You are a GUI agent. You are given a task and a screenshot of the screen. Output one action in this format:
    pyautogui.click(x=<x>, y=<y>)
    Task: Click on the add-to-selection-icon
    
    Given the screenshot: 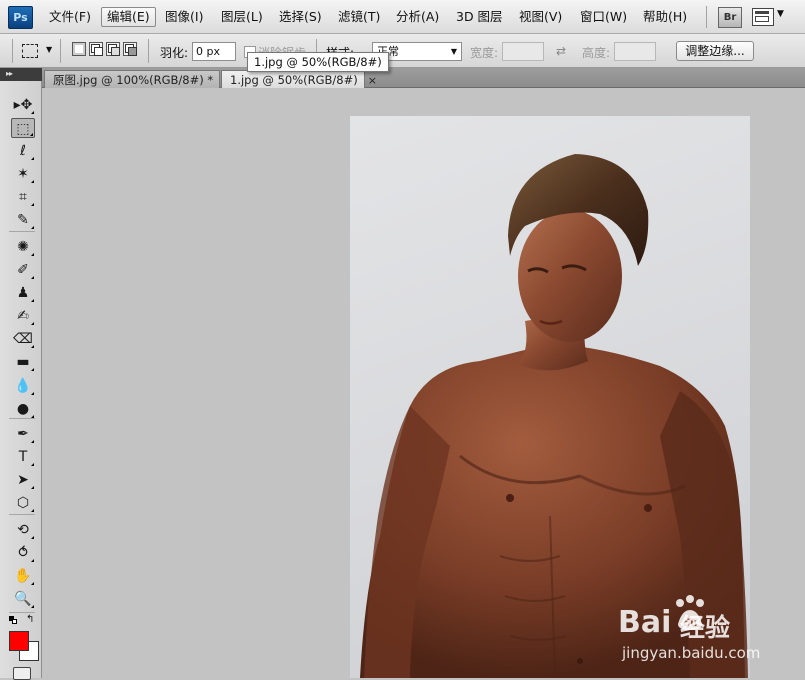 What is the action you would take?
    pyautogui.click(x=96, y=49)
    